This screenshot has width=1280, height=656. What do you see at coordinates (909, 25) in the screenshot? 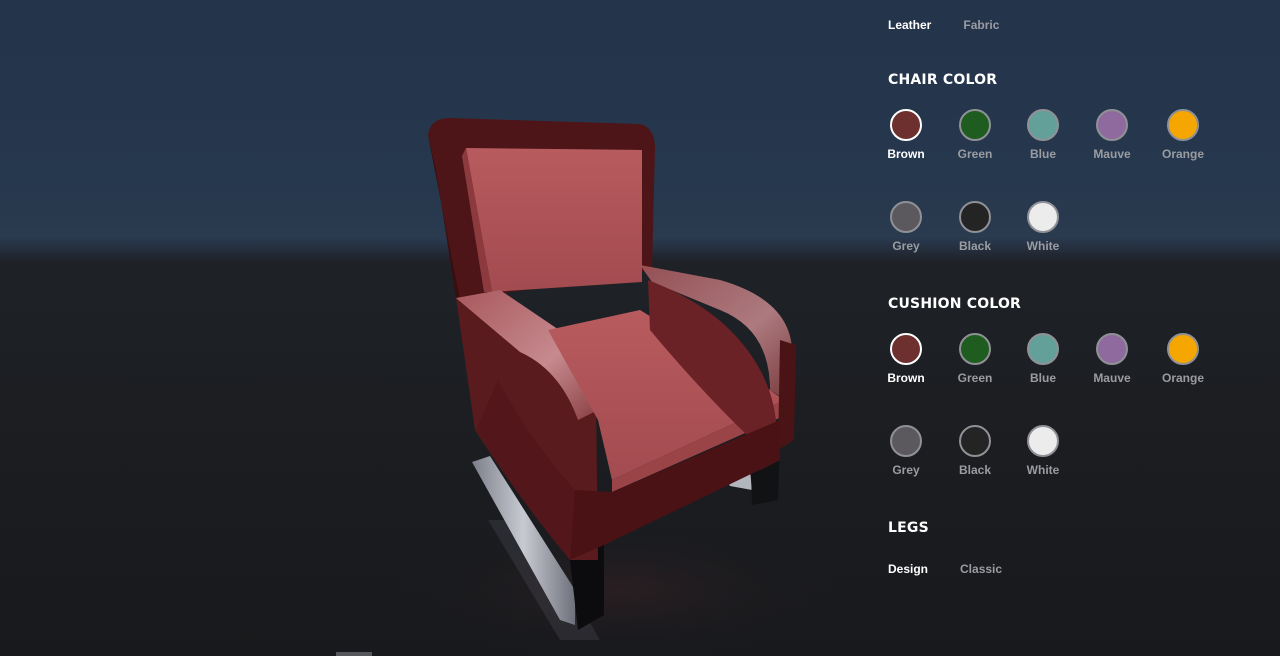
I see `tab-leather: Leather` at bounding box center [909, 25].